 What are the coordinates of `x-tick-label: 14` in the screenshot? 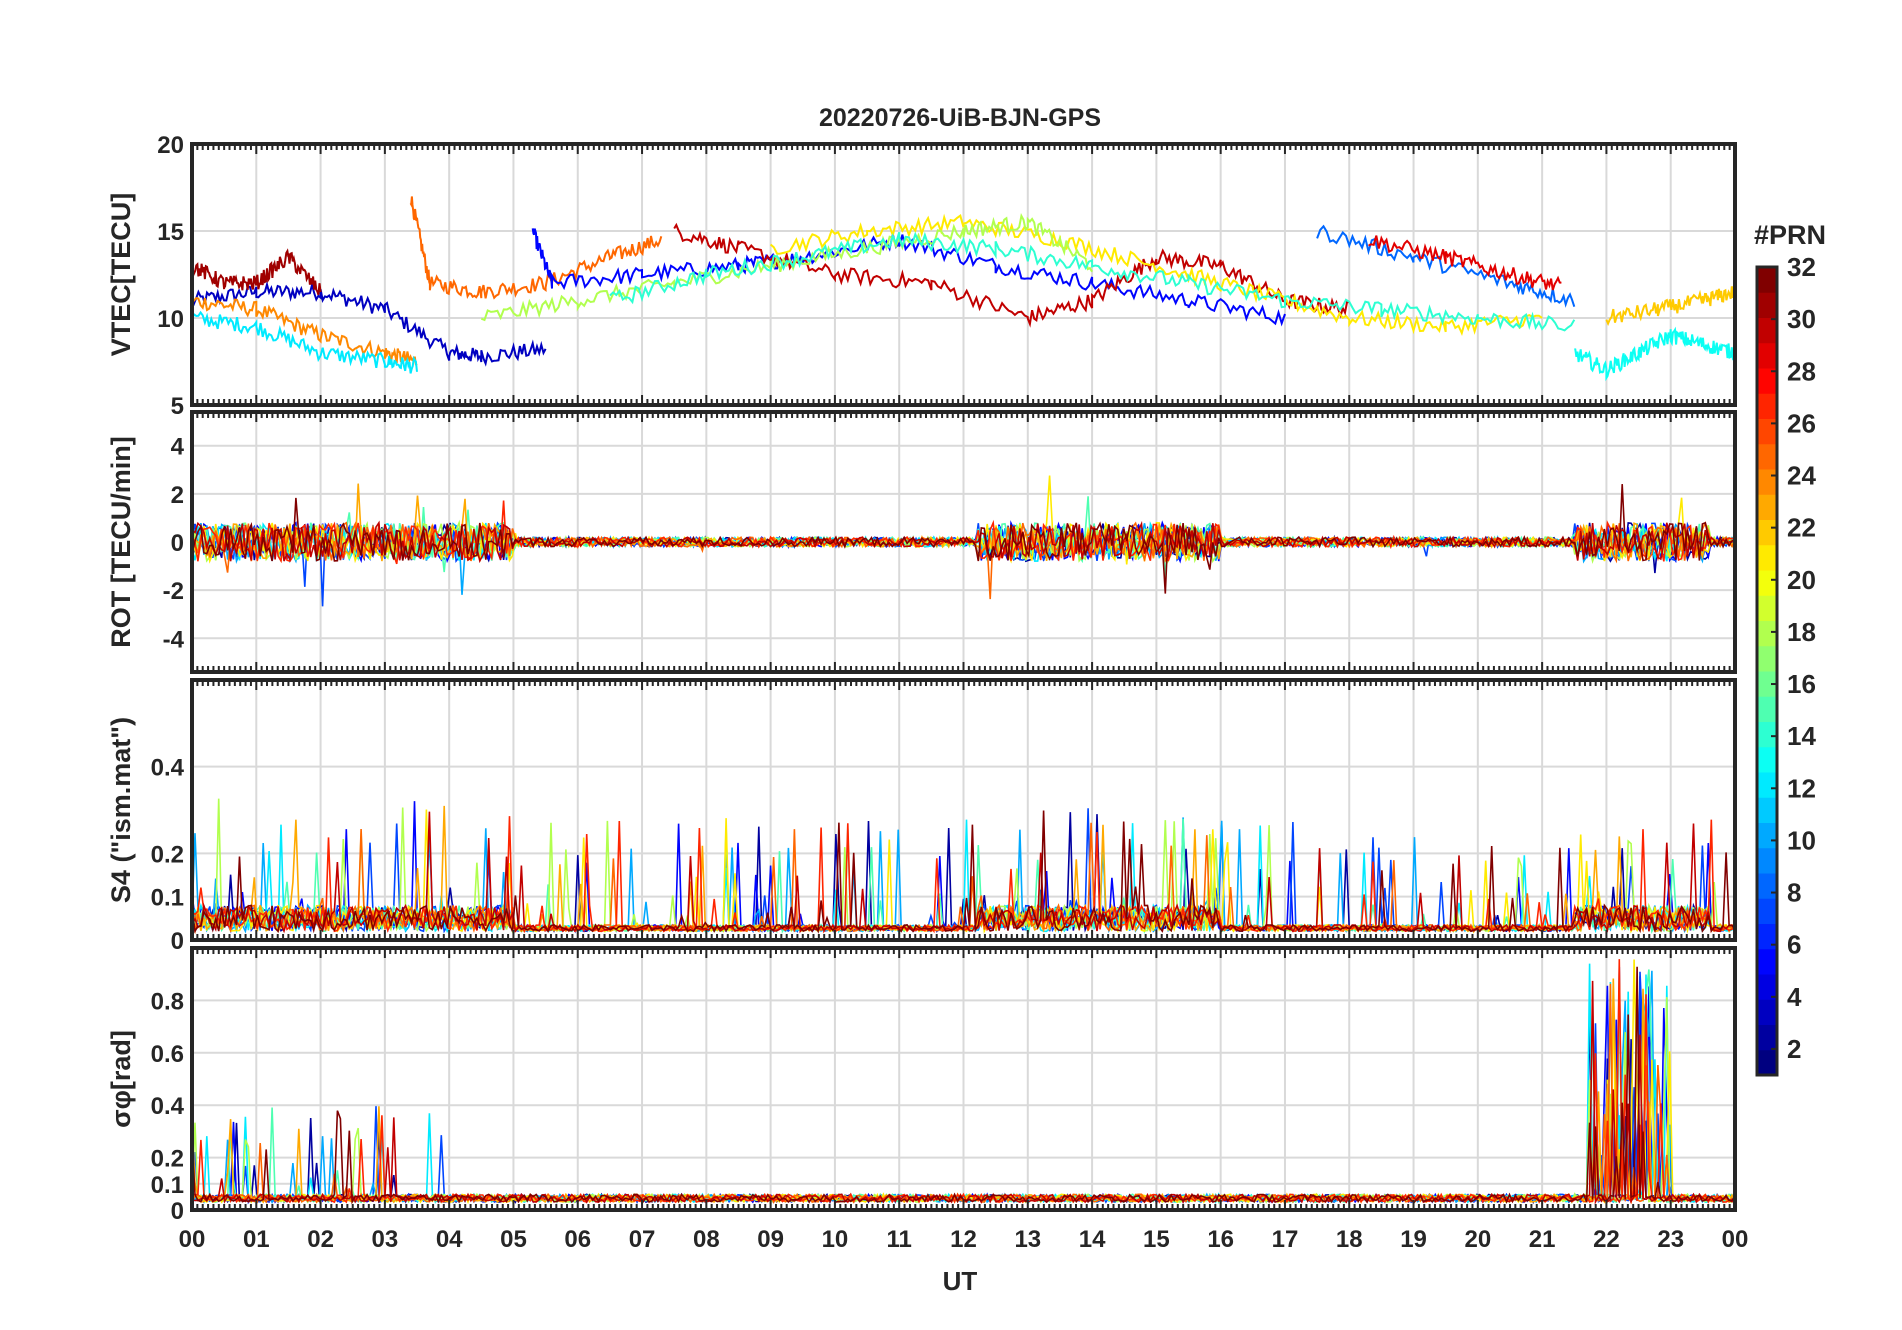 It's located at (1092, 1239).